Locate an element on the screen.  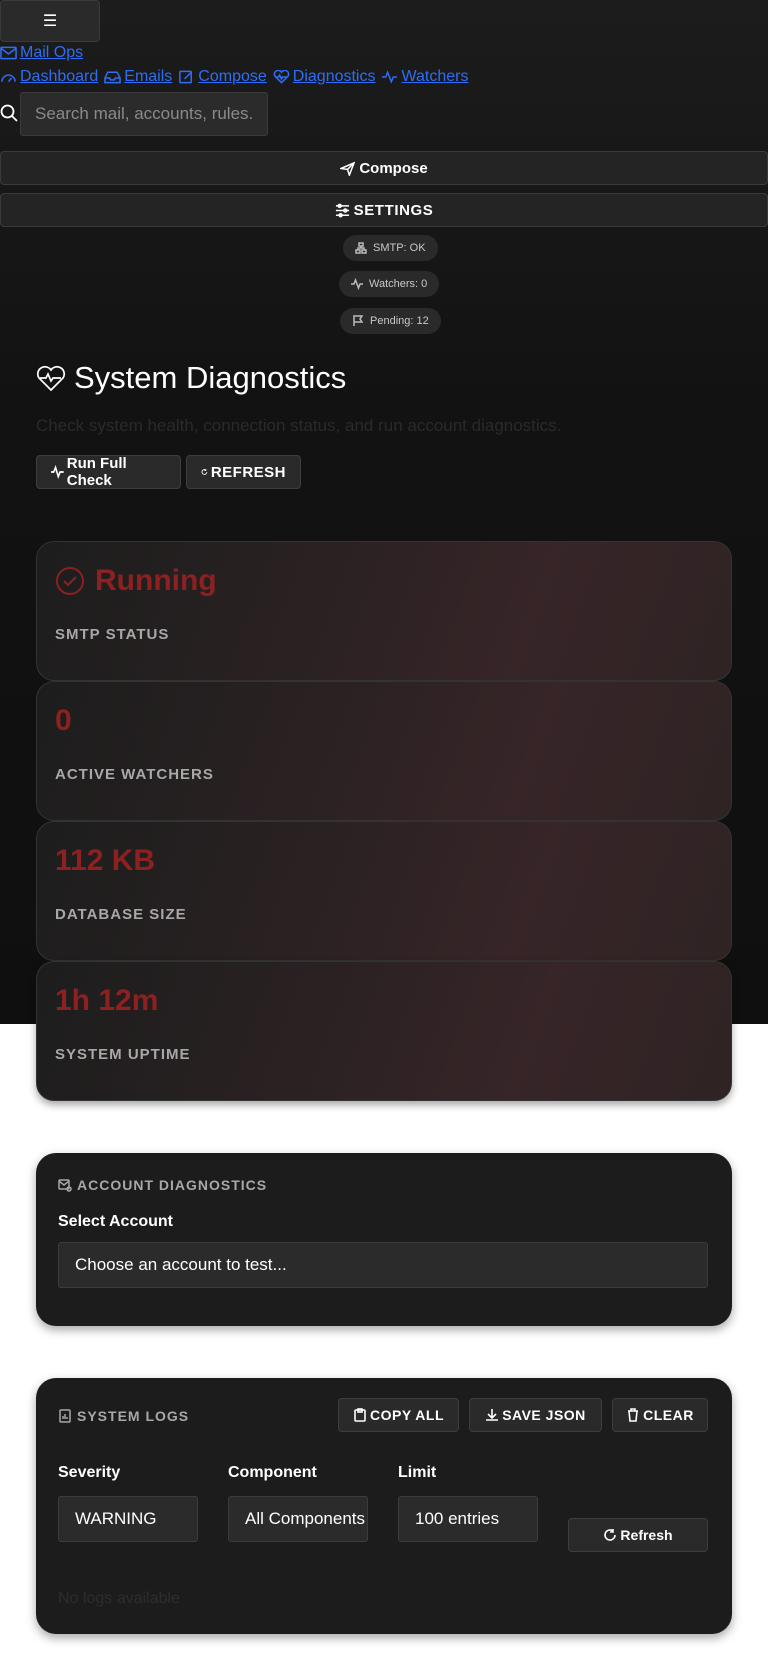
compose-button: Compose is located at coordinates (384, 168).